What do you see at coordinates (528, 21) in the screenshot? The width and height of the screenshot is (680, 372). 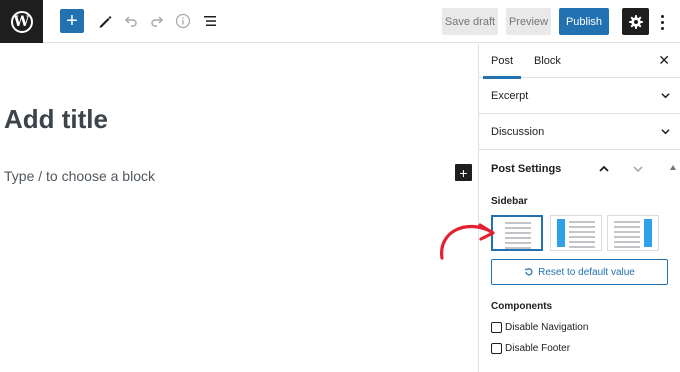 I see `preview-button: Preview` at bounding box center [528, 21].